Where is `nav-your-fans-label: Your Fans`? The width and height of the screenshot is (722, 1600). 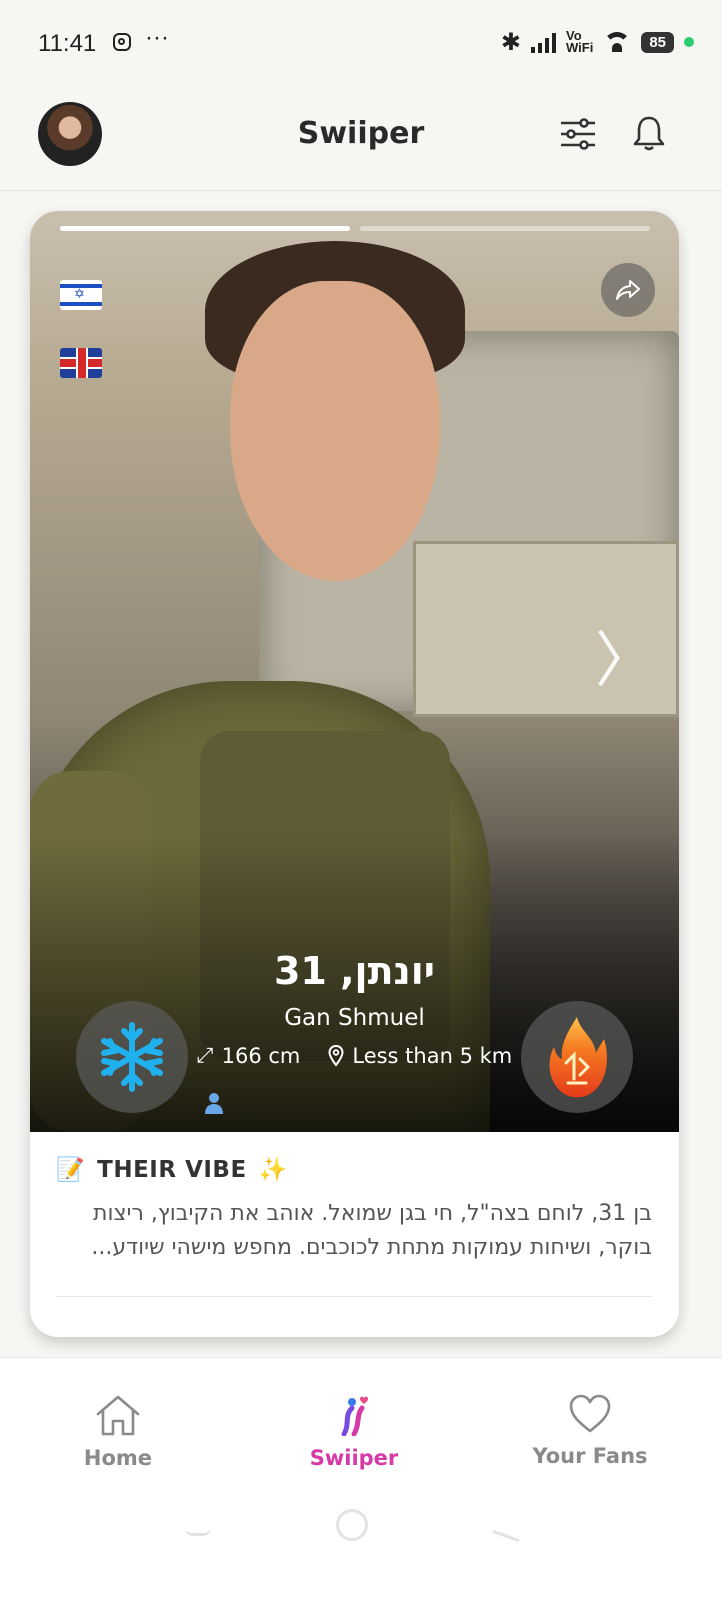 nav-your-fans-label: Your Fans is located at coordinates (590, 1456).